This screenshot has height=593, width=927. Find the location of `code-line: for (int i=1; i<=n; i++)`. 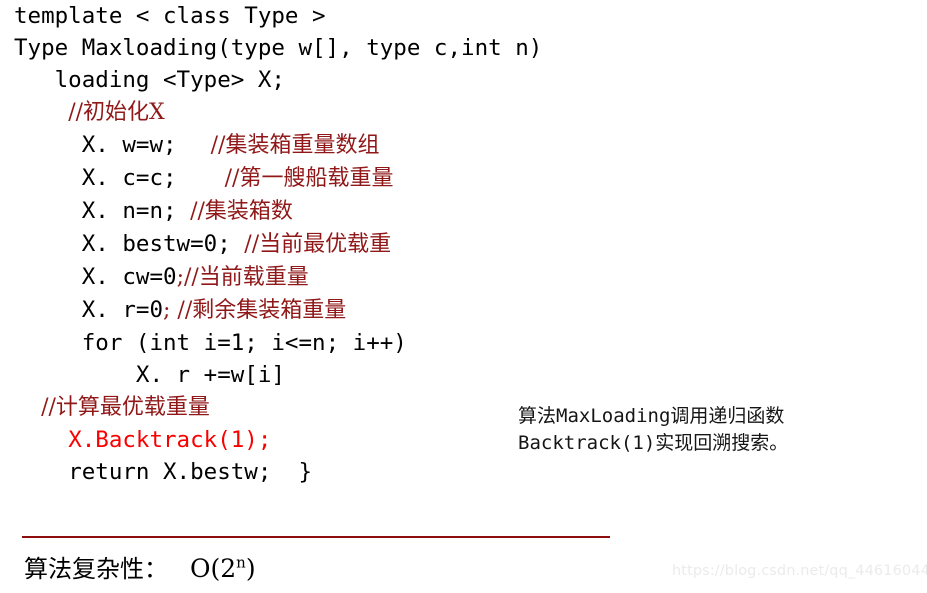

code-line: for (int i=1; i<=n; i++) is located at coordinates (364, 343).